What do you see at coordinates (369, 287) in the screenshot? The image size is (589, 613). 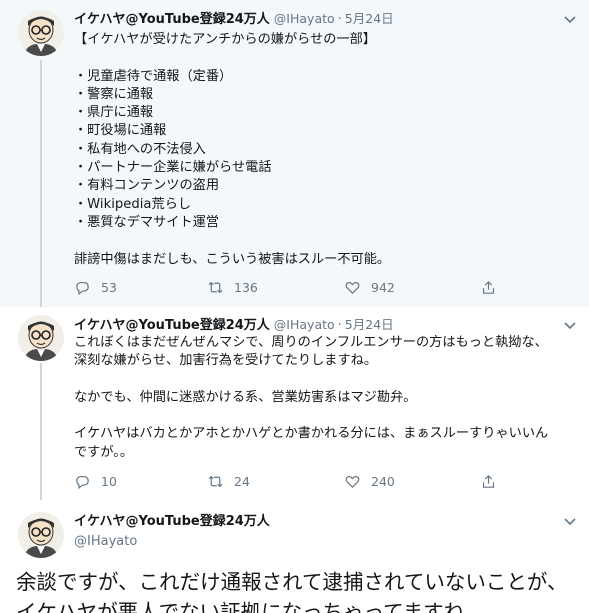 I see `like-button: 942` at bounding box center [369, 287].